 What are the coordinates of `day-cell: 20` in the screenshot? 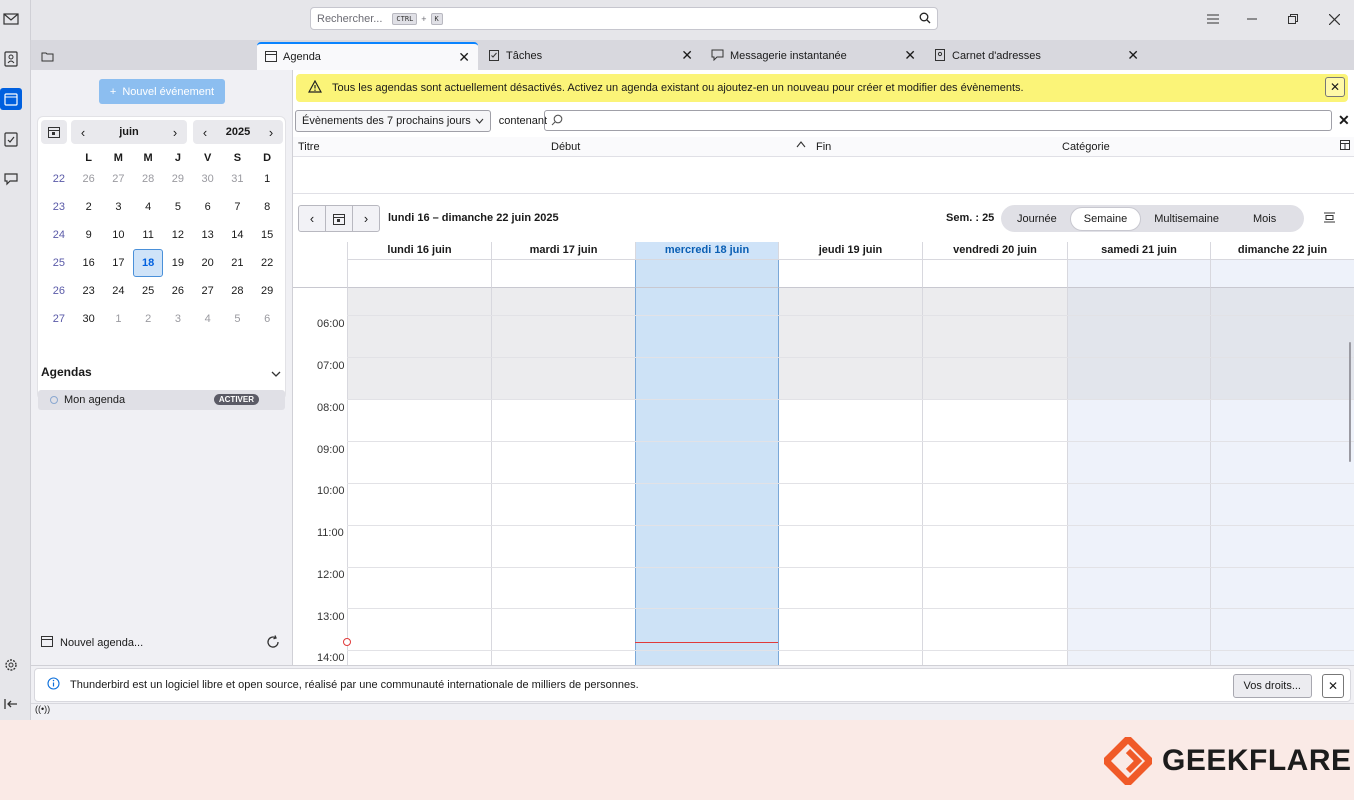 It's located at (208, 263).